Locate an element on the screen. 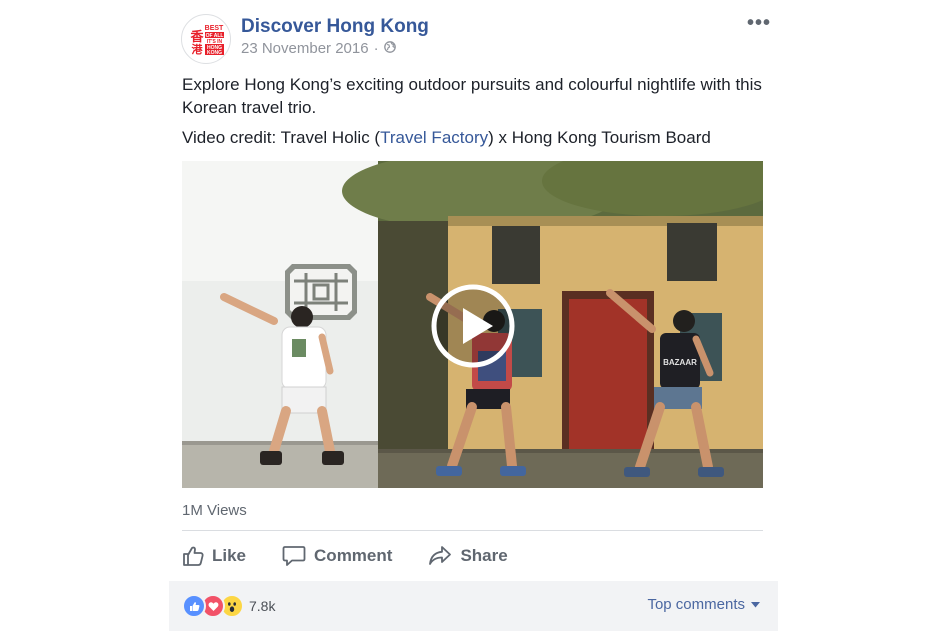 Image resolution: width=946 pixels, height=631 pixels. comment-button: Comment is located at coordinates (337, 556).